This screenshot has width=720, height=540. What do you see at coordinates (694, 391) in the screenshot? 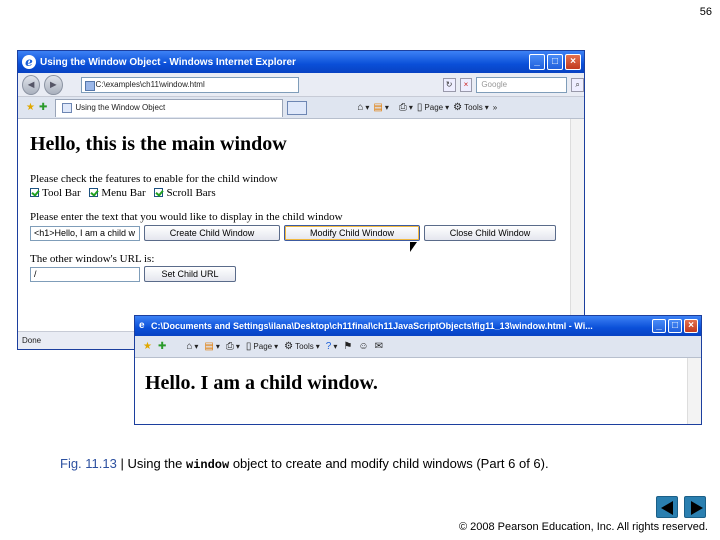
I see `child-scrollbar` at bounding box center [694, 391].